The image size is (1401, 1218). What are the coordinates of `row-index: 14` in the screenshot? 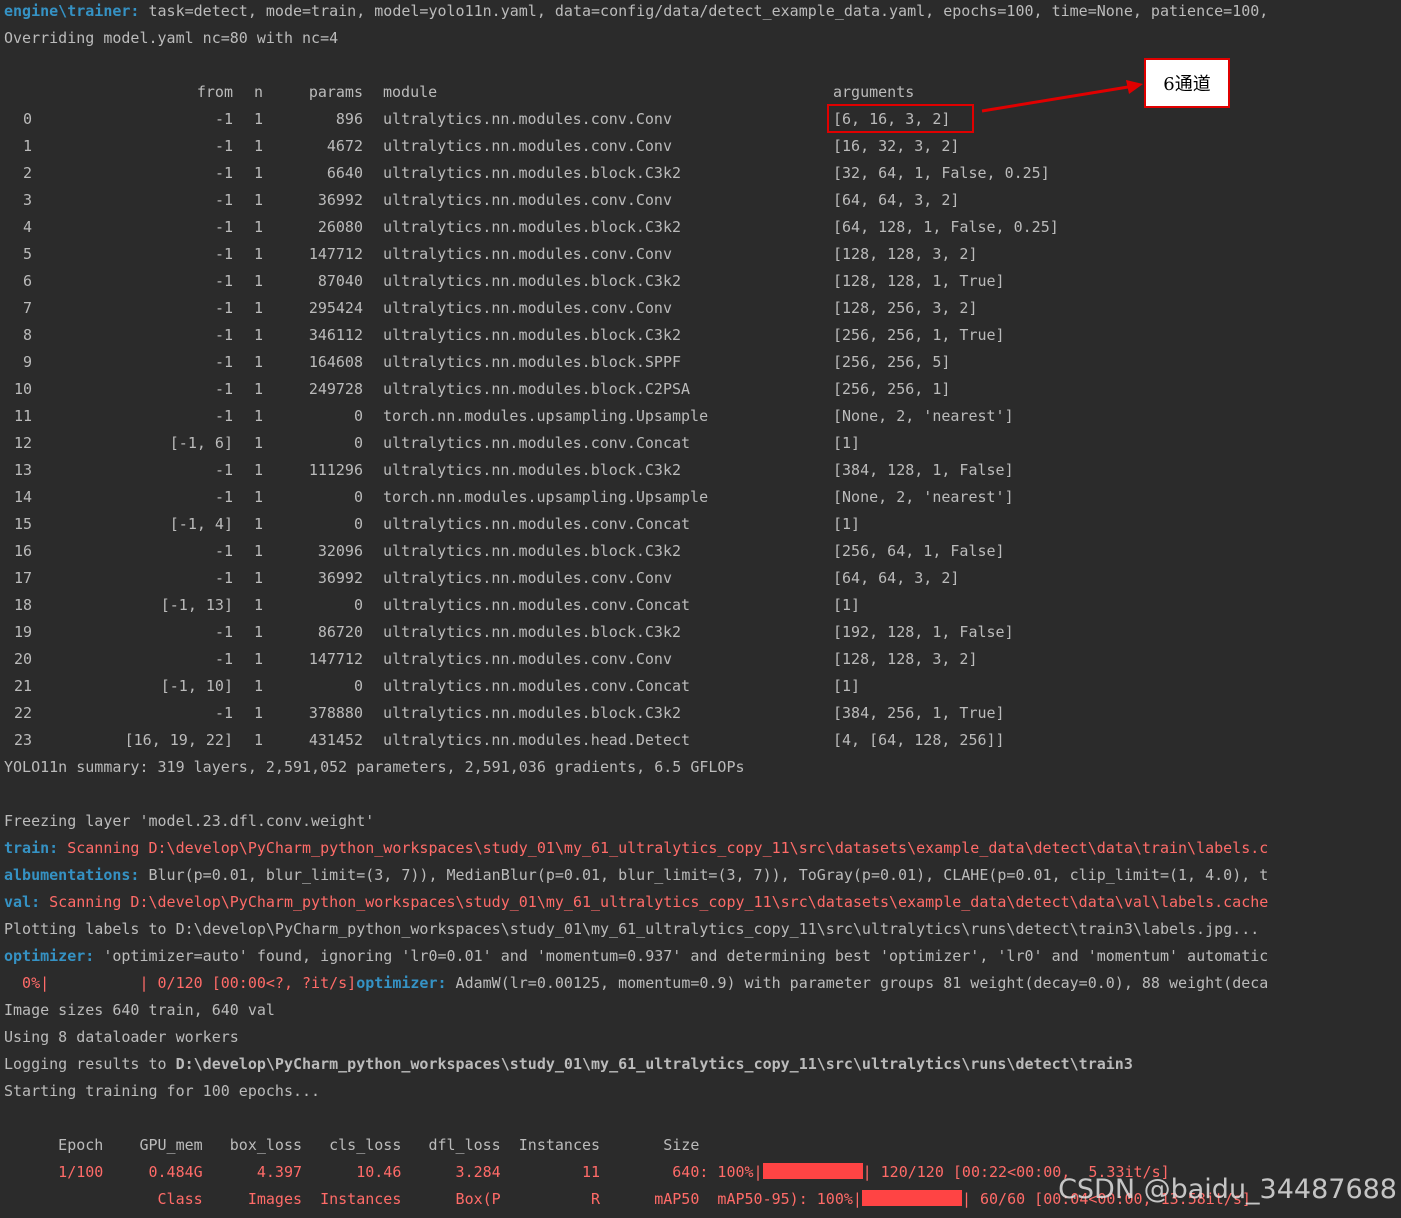 It's located at (22, 497).